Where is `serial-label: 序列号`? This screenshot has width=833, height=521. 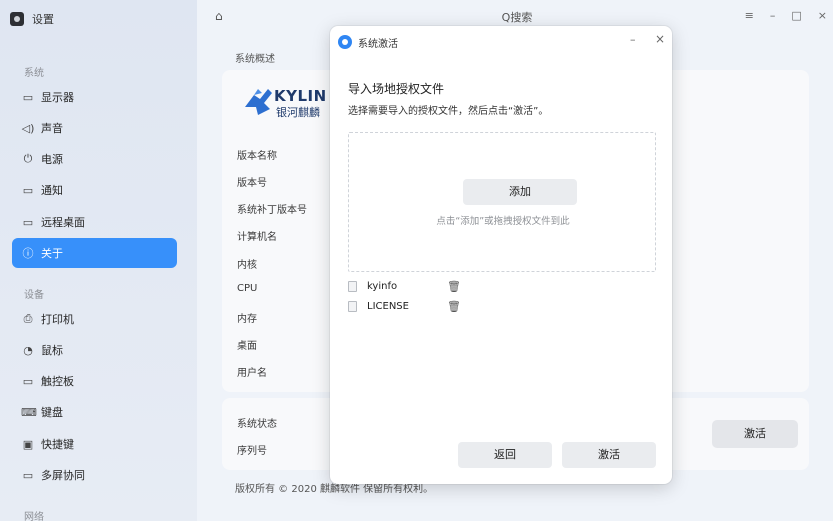
serial-label: 序列号 is located at coordinates (252, 451).